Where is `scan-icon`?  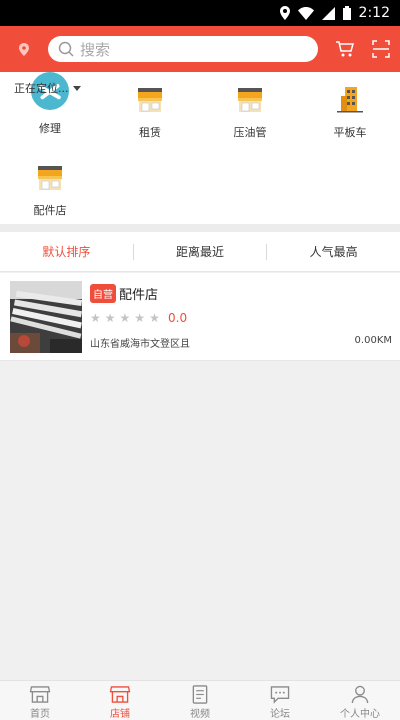
scan-icon is located at coordinates (381, 49).